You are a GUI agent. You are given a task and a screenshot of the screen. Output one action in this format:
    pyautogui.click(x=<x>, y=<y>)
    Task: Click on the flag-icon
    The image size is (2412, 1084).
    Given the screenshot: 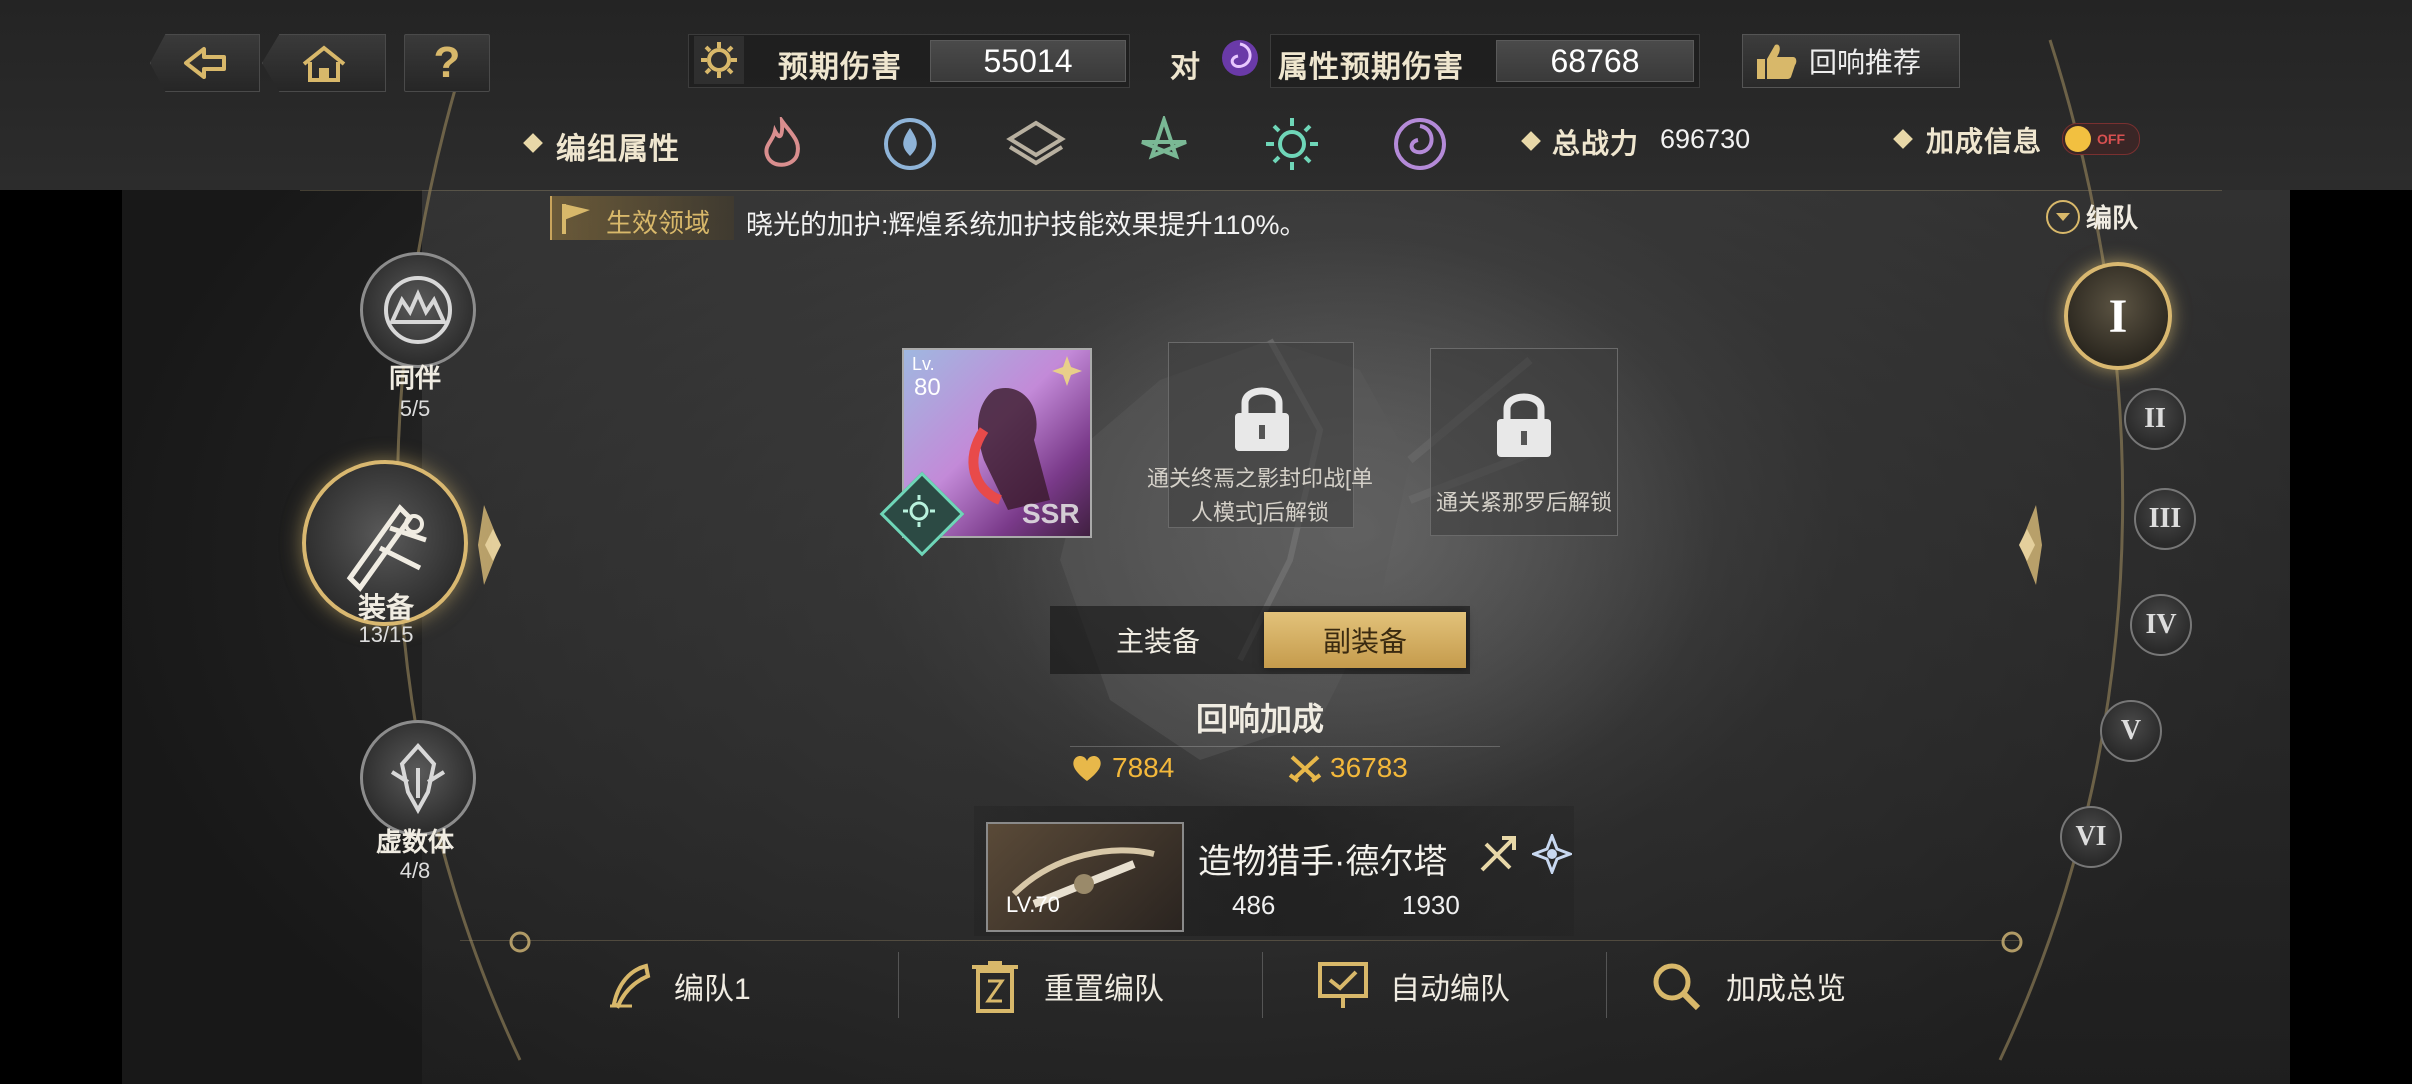 What is the action you would take?
    pyautogui.click(x=576, y=219)
    